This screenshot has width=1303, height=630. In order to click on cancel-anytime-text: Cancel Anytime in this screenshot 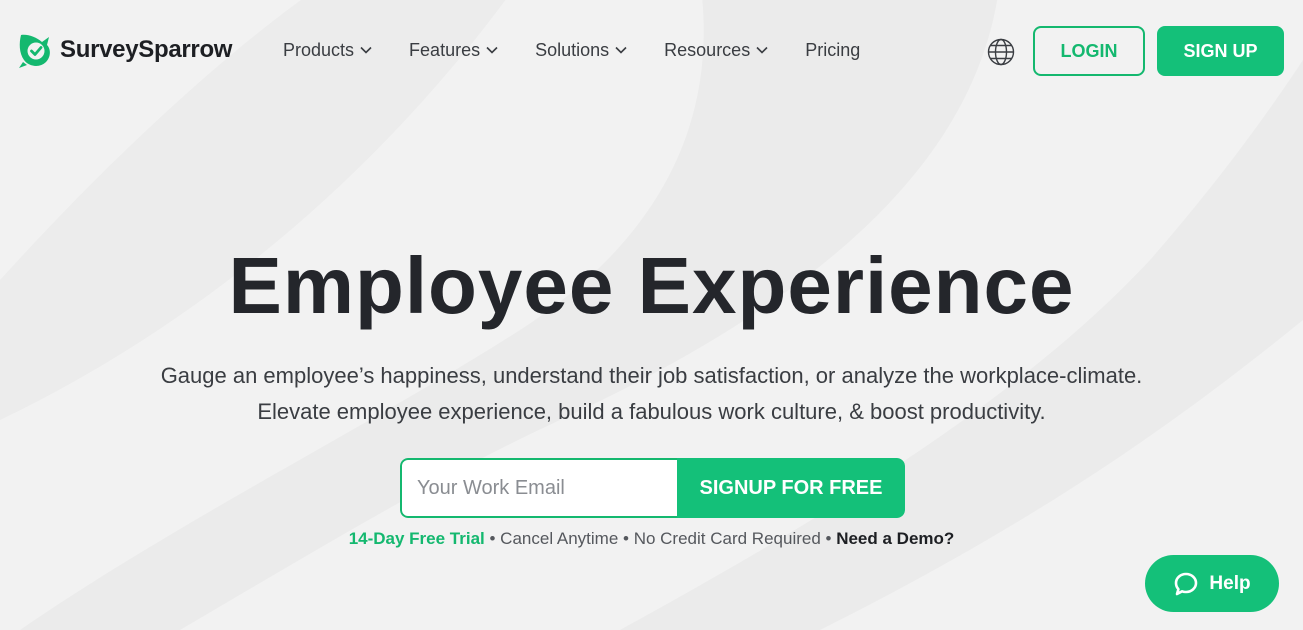, I will do `click(559, 538)`.